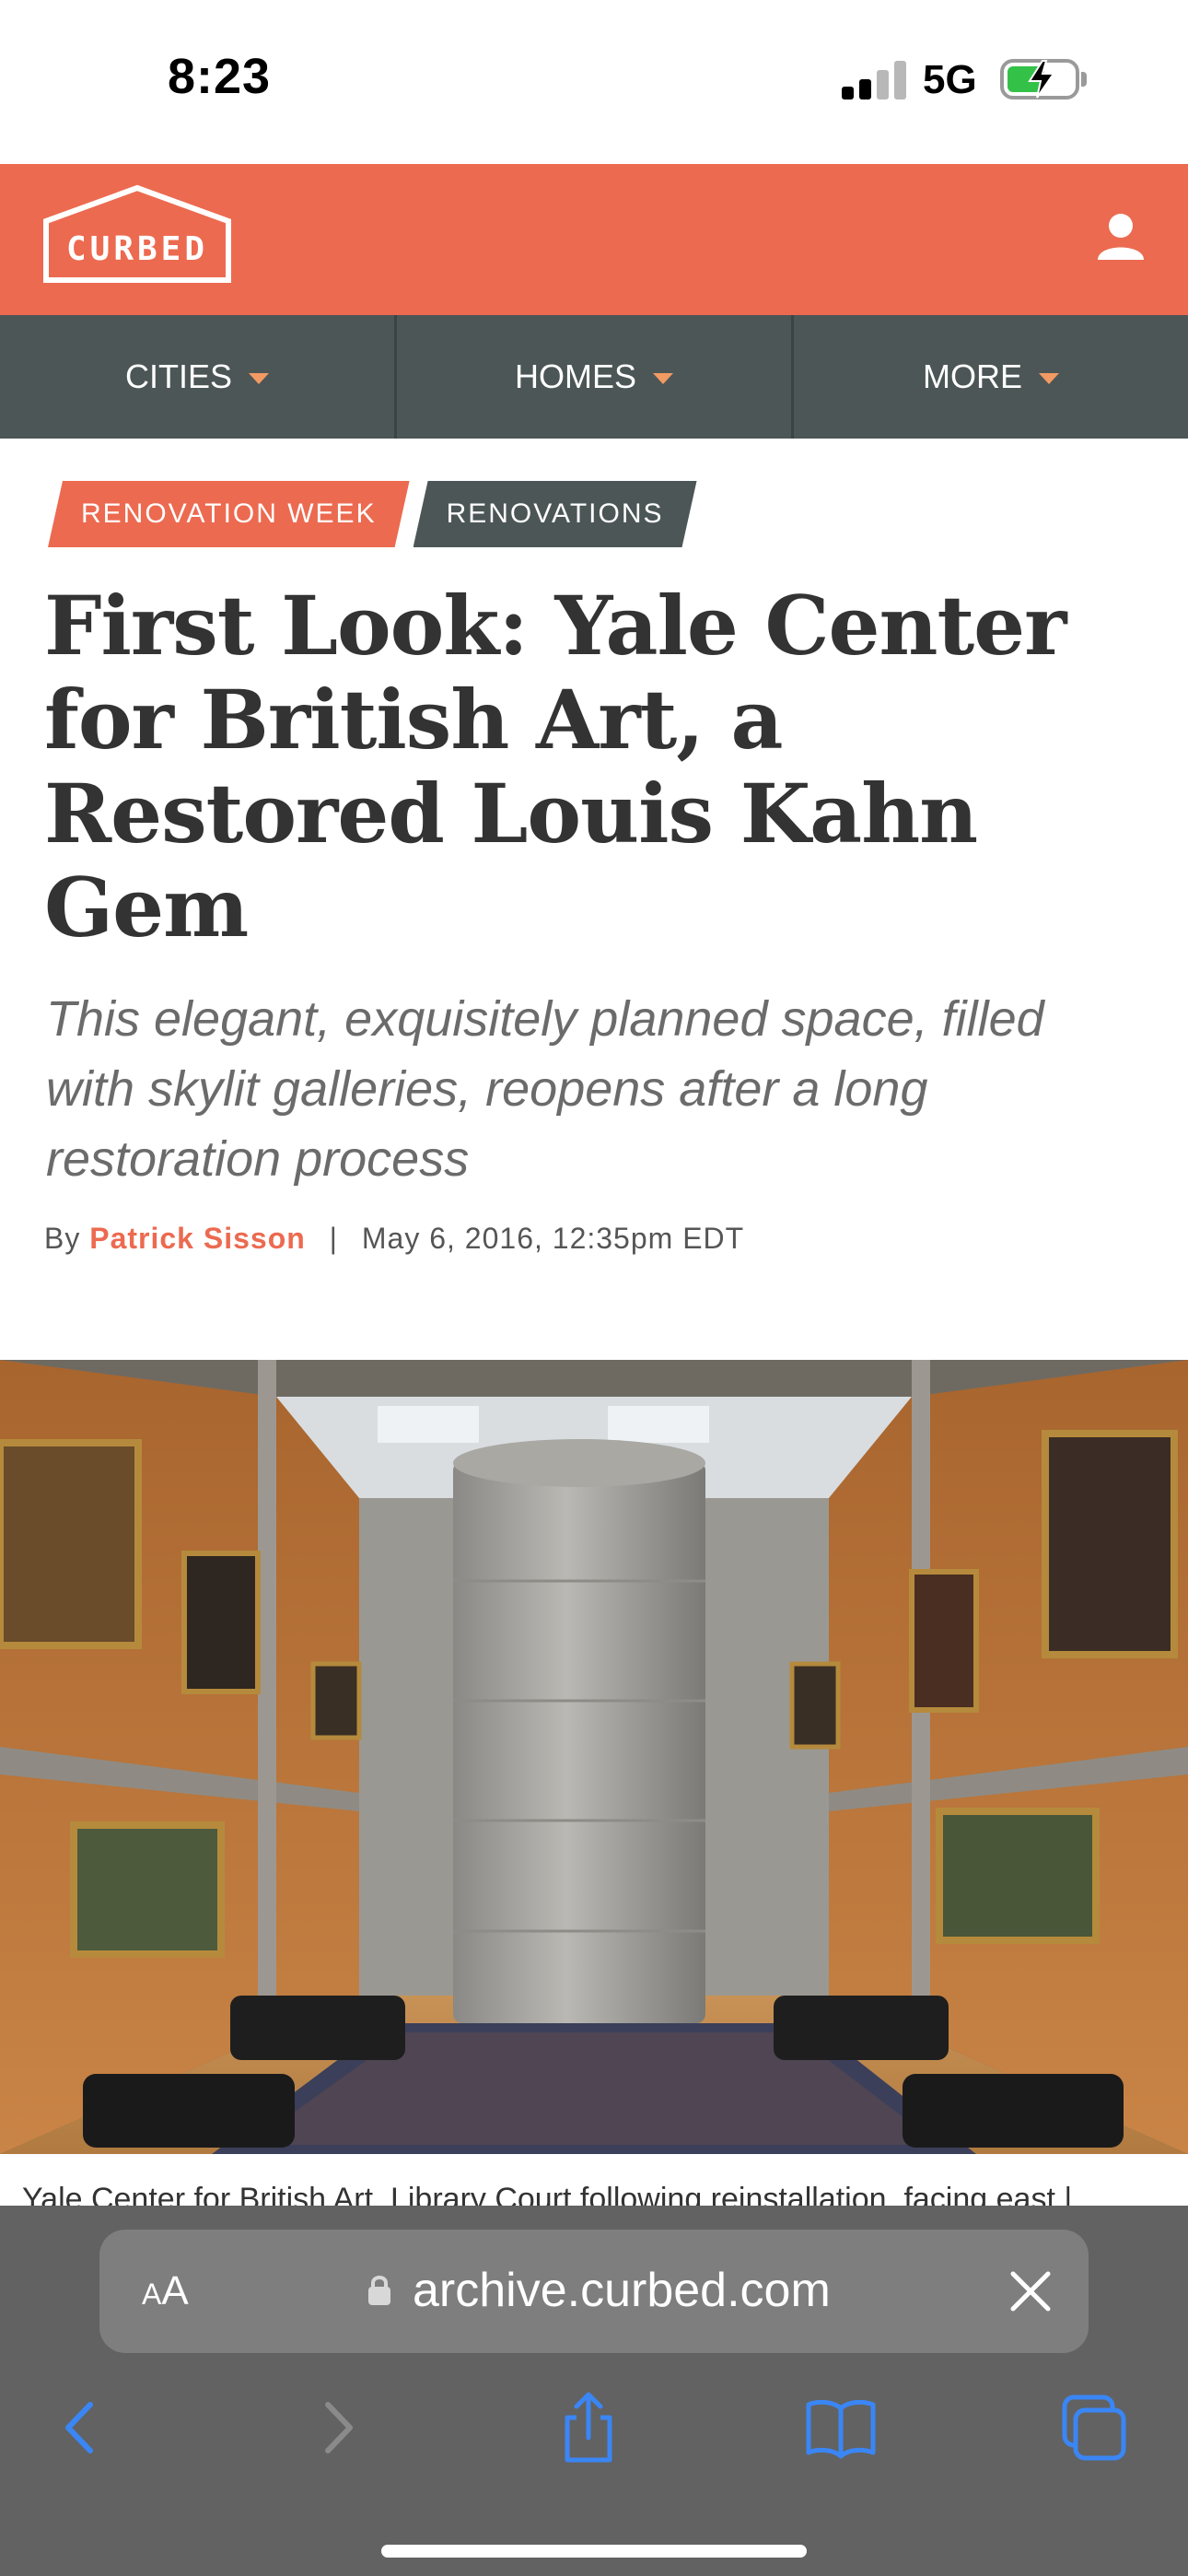 The width and height of the screenshot is (1188, 2576). I want to click on bookmarks-icon, so click(840, 2427).